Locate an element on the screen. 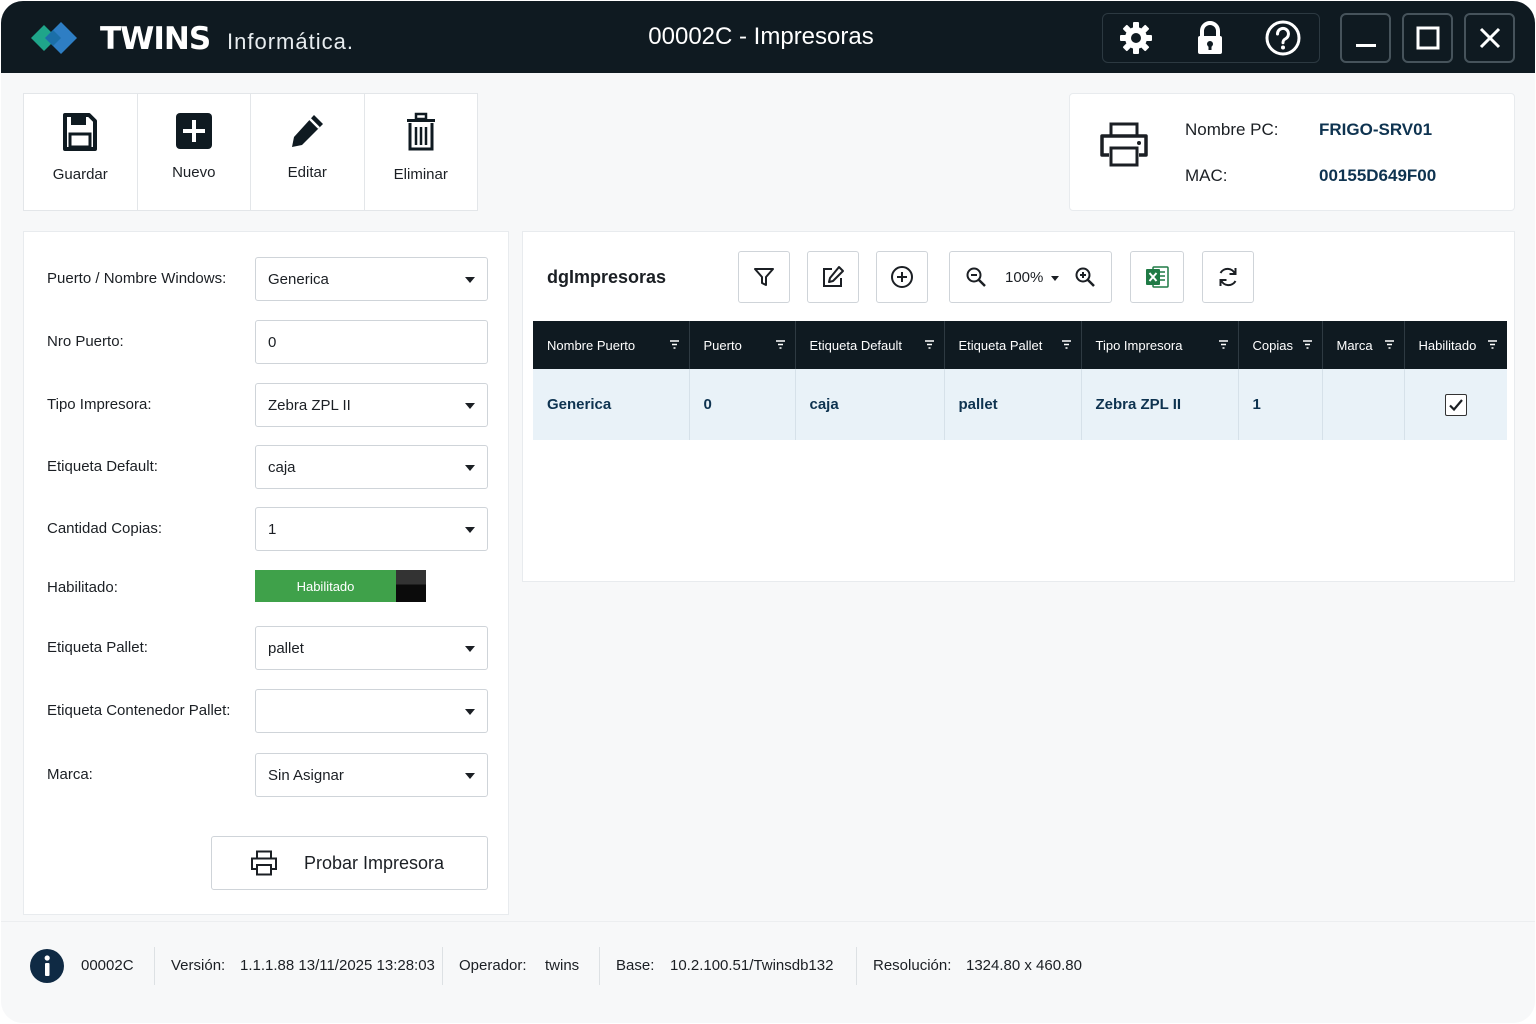 This screenshot has height=1024, width=1536. settings-button is located at coordinates (1136, 38).